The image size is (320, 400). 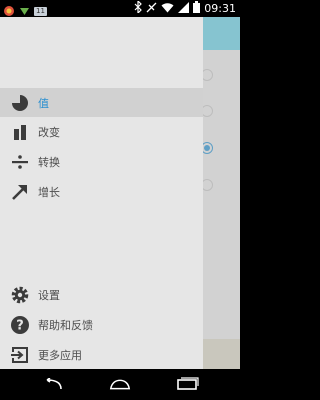 I want to click on wifi-icon, so click(x=167, y=9).